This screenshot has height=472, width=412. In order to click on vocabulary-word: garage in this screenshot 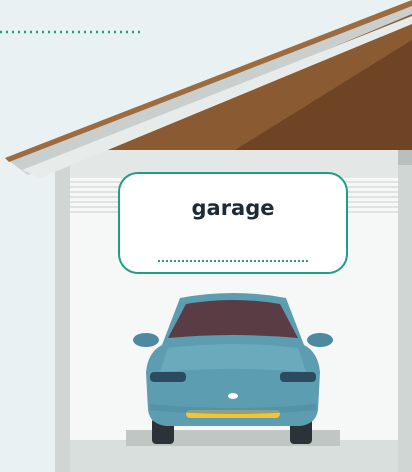, I will do `click(233, 208)`.